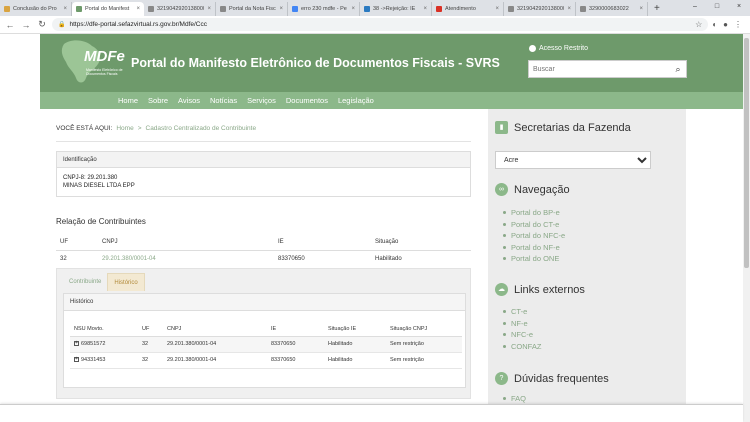 This screenshot has width=750, height=422. What do you see at coordinates (746, 153) in the screenshot?
I see `scrollbar-thumb` at bounding box center [746, 153].